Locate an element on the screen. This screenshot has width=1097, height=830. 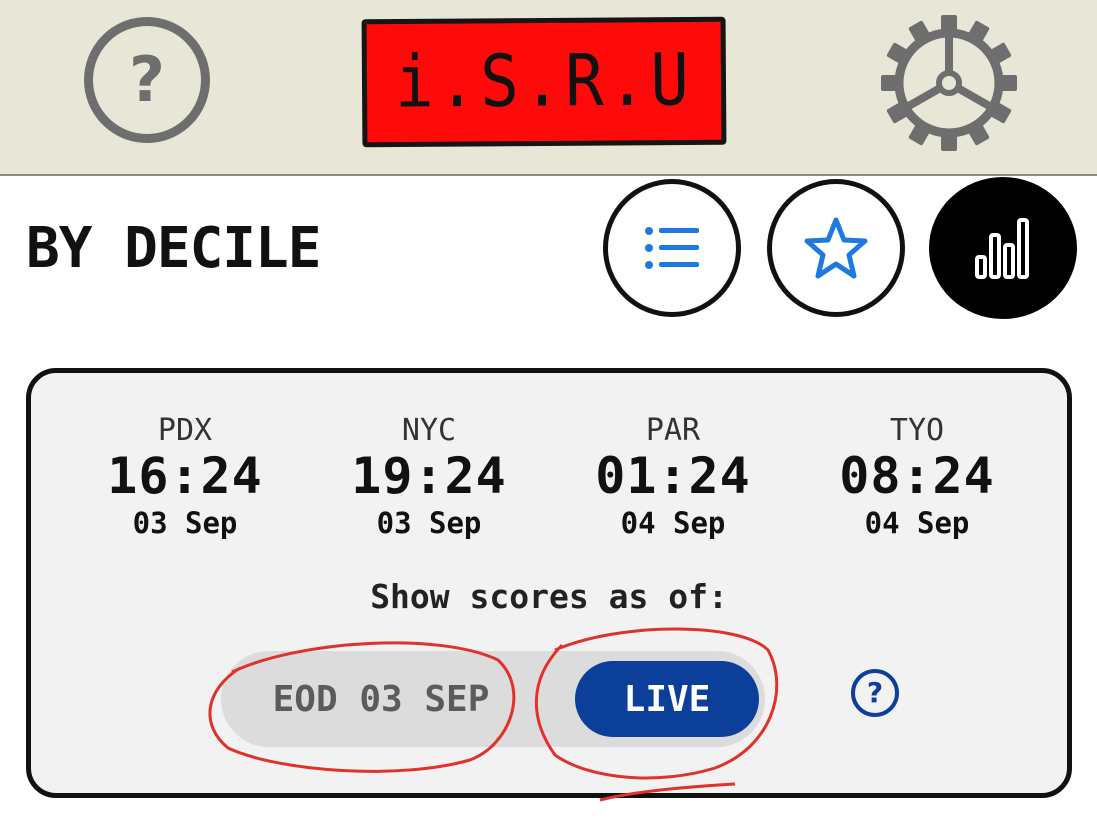
page-title: BY DECILE is located at coordinates (173, 248).